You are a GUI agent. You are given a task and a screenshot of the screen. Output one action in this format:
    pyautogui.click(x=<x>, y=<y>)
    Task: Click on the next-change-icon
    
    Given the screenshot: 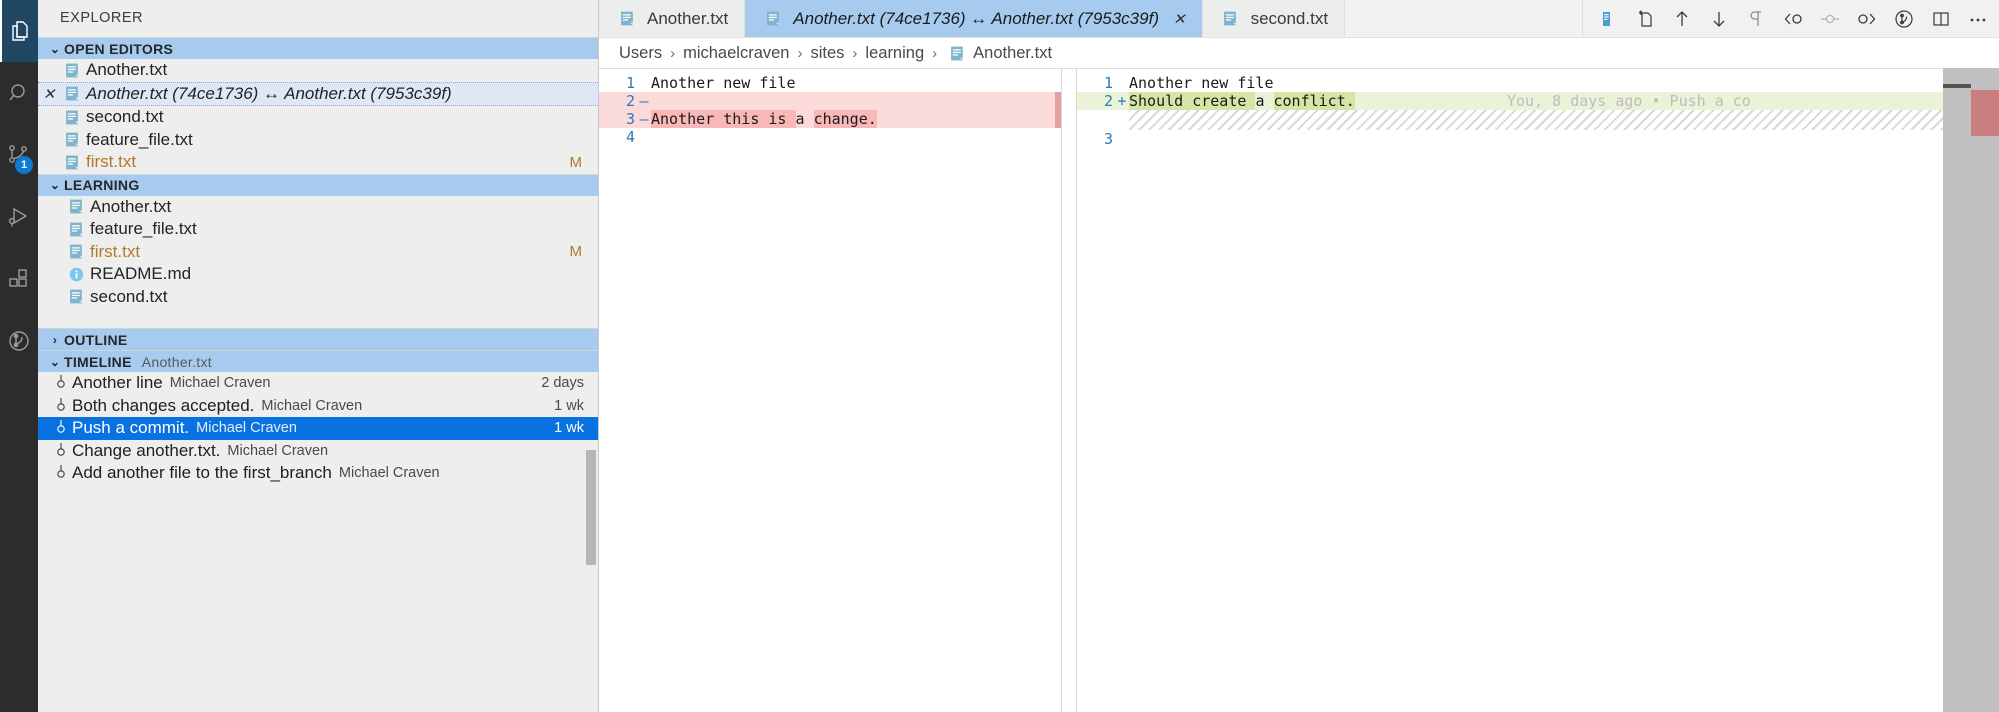 What is the action you would take?
    pyautogui.click(x=1719, y=19)
    